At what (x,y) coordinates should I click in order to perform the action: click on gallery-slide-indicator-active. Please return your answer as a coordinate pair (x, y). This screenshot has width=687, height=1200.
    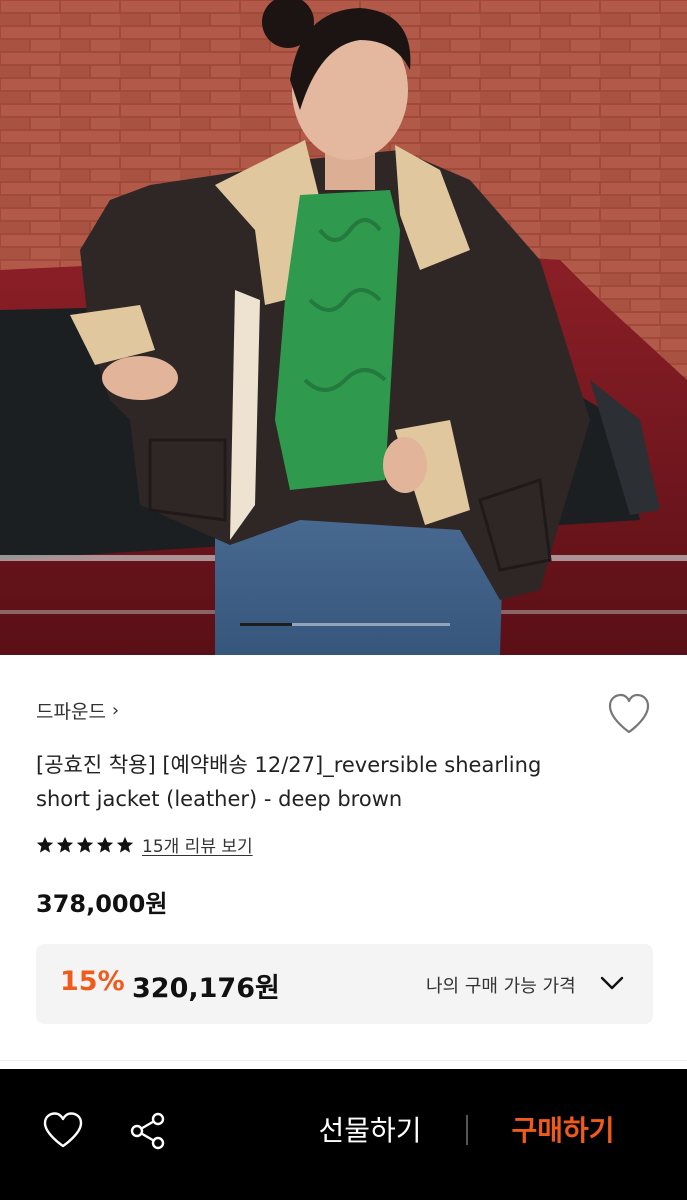
    Looking at the image, I should click on (266, 624).